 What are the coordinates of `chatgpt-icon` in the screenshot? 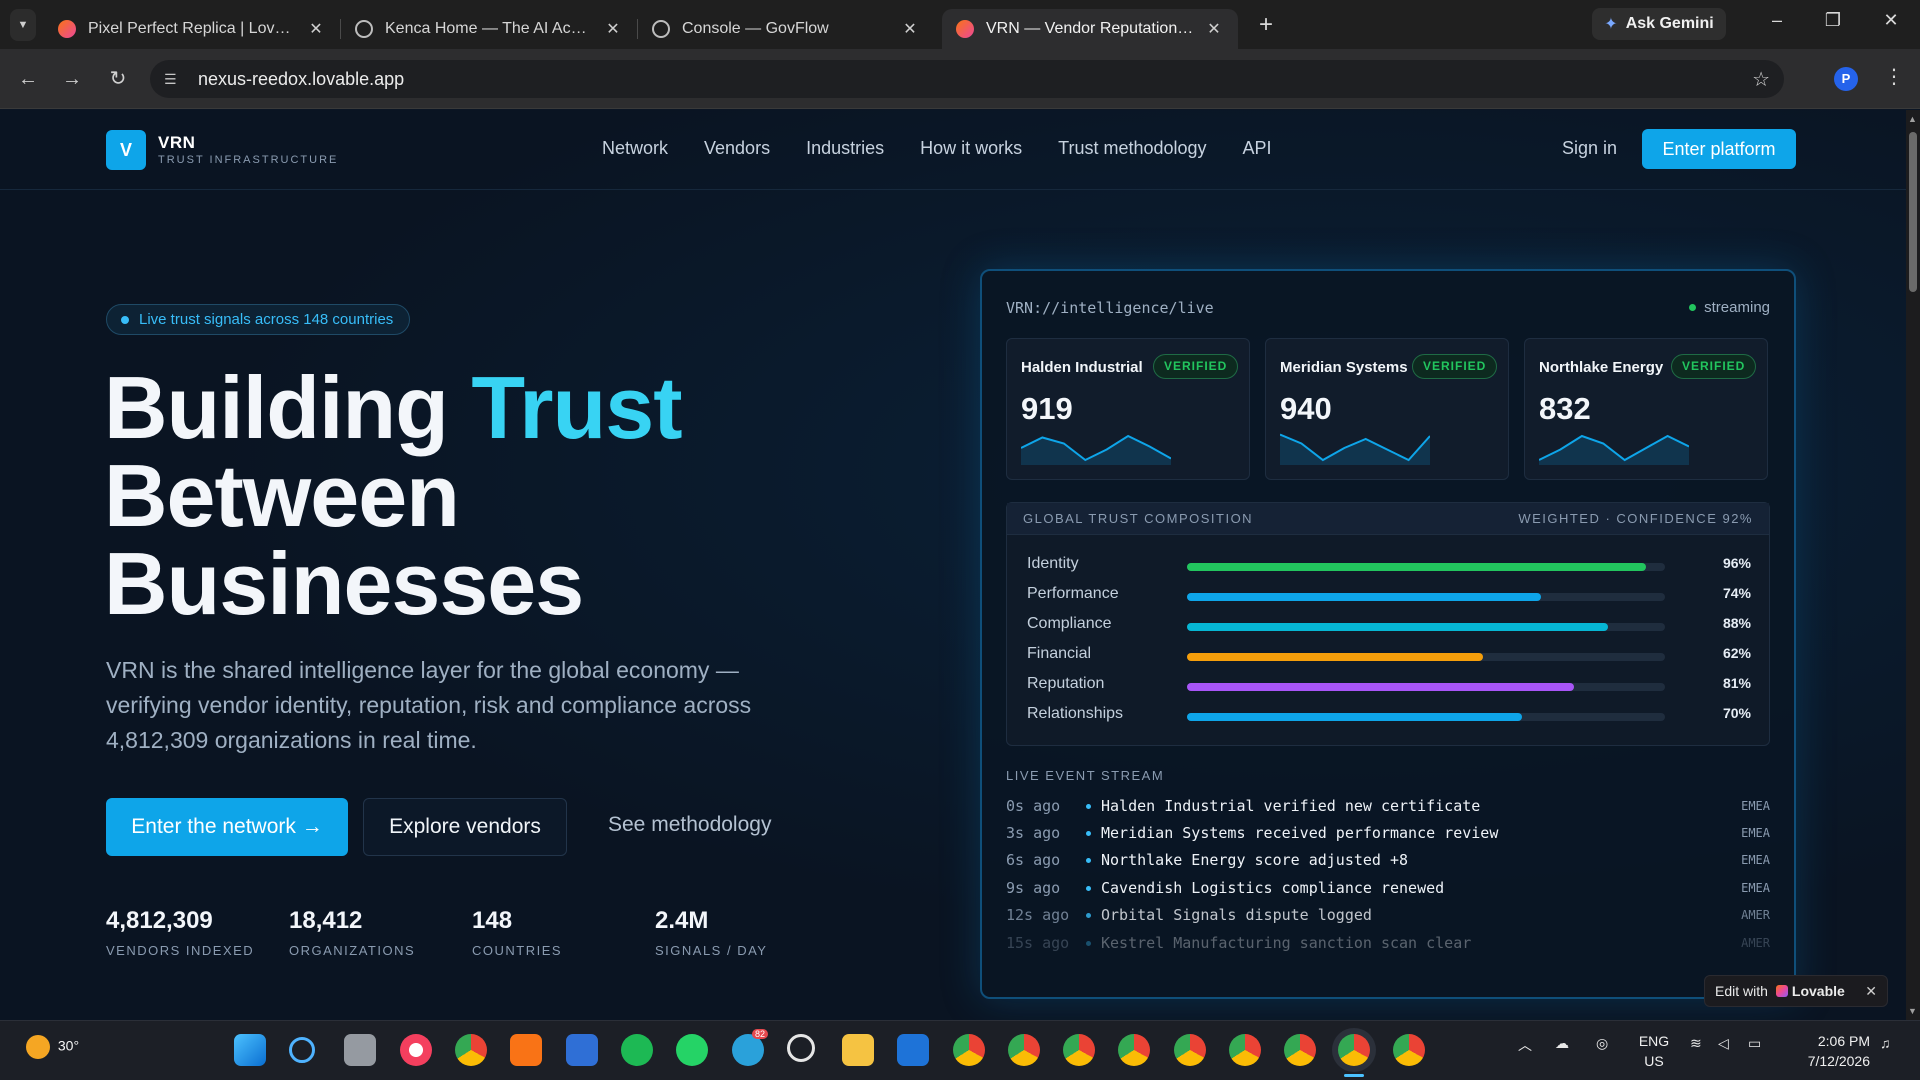 It's located at (801, 1048).